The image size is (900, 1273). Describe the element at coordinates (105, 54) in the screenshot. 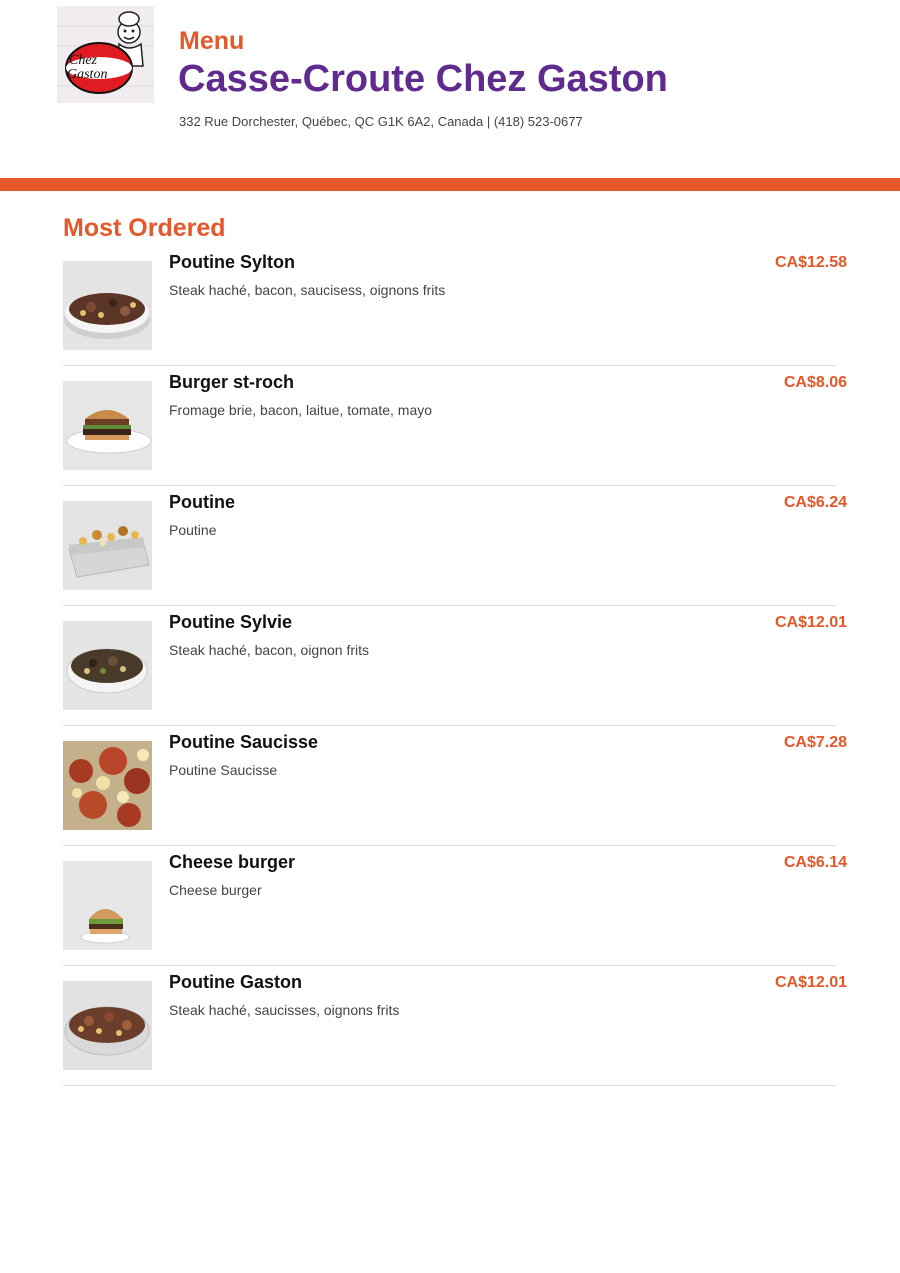

I see `restaurant-logo: Chez Gaston` at that location.